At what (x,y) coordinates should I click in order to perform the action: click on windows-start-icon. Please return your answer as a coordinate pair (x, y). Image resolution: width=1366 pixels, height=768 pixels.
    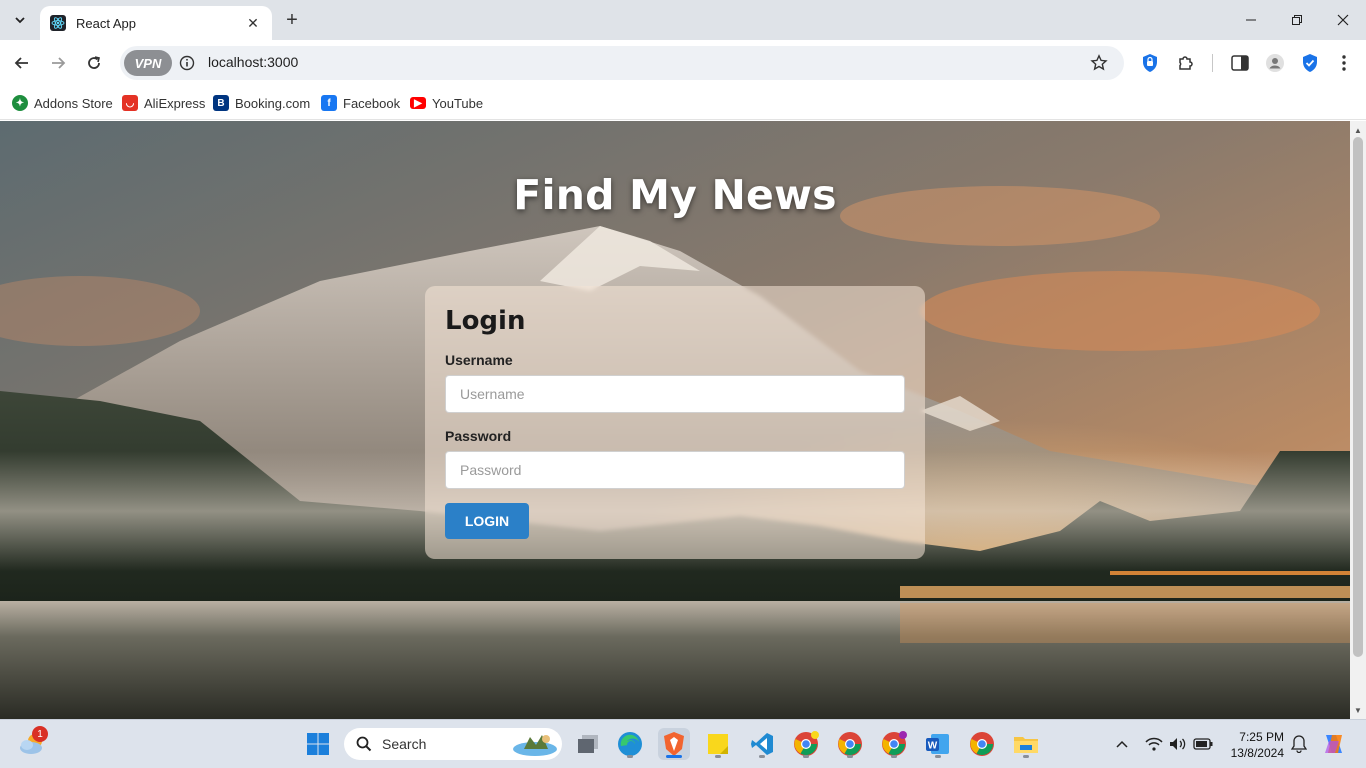
    Looking at the image, I should click on (318, 744).